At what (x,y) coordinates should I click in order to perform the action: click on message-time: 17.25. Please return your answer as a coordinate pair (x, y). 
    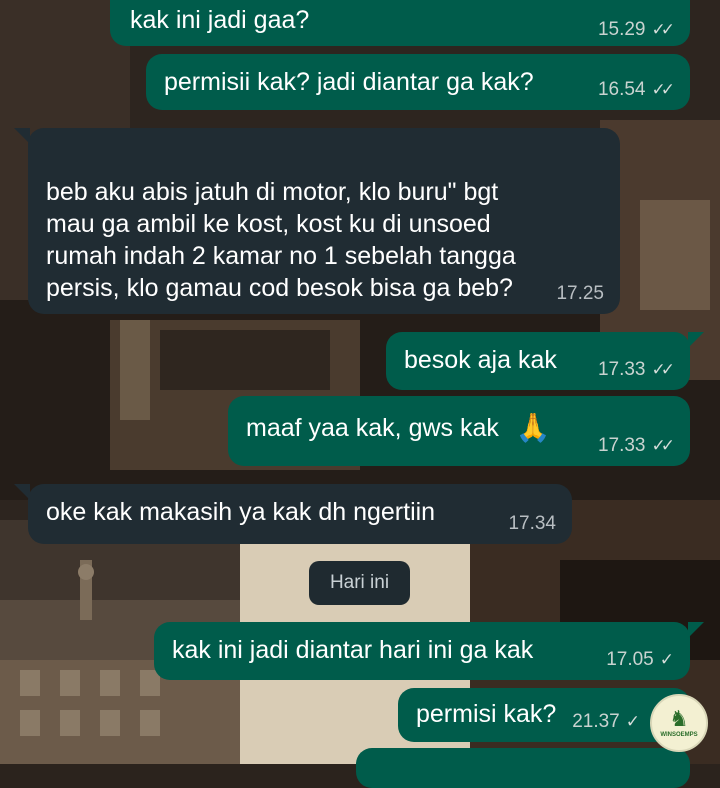
    Looking at the image, I should click on (580, 293).